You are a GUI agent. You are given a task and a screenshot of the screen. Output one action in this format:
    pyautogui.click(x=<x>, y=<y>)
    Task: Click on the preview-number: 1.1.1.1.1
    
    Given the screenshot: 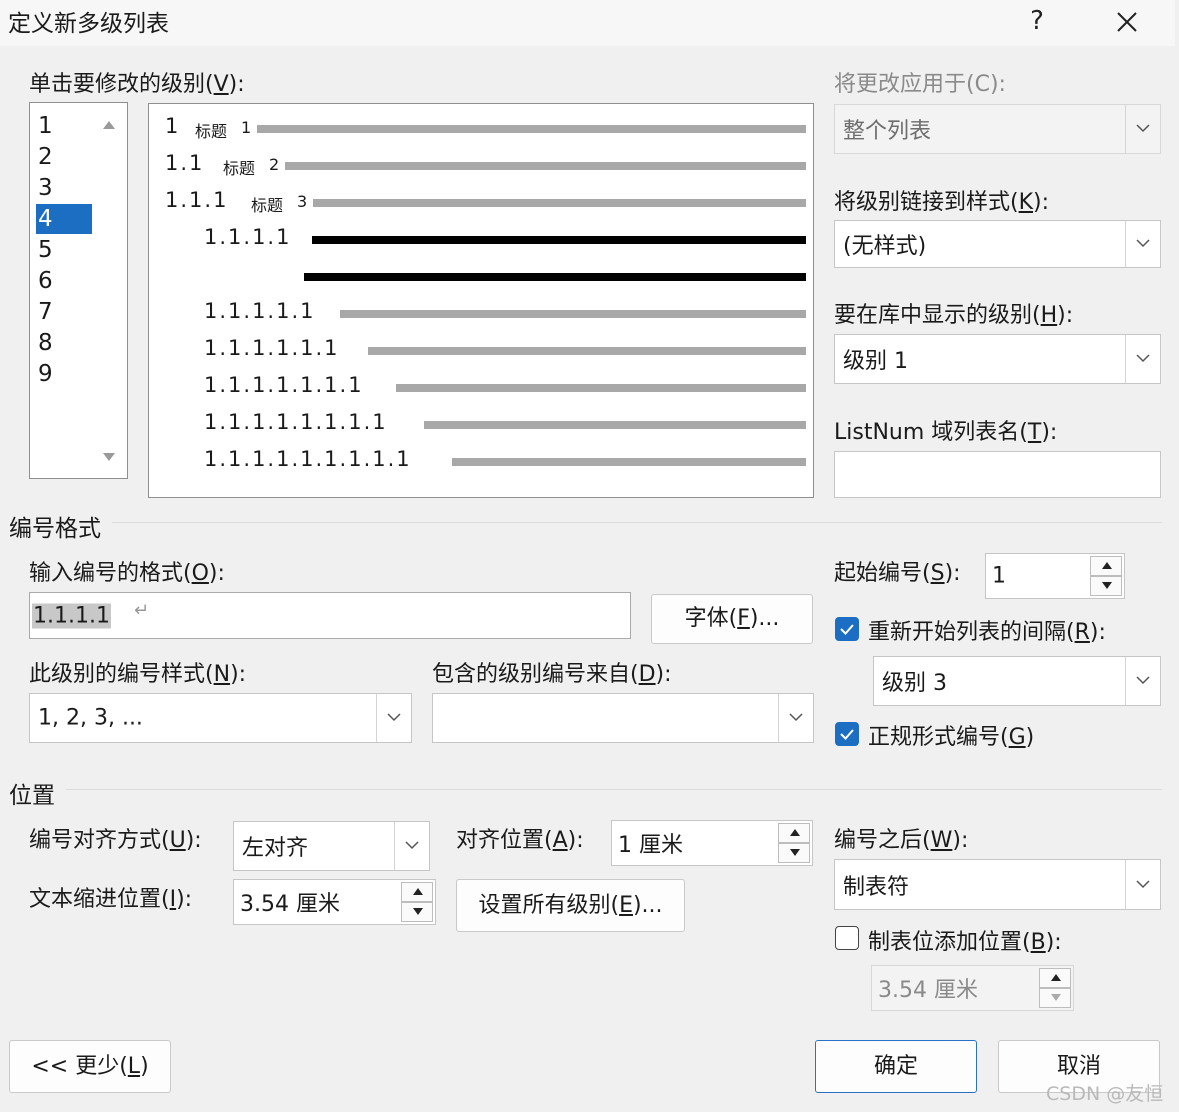 What is the action you would take?
    pyautogui.click(x=260, y=311)
    